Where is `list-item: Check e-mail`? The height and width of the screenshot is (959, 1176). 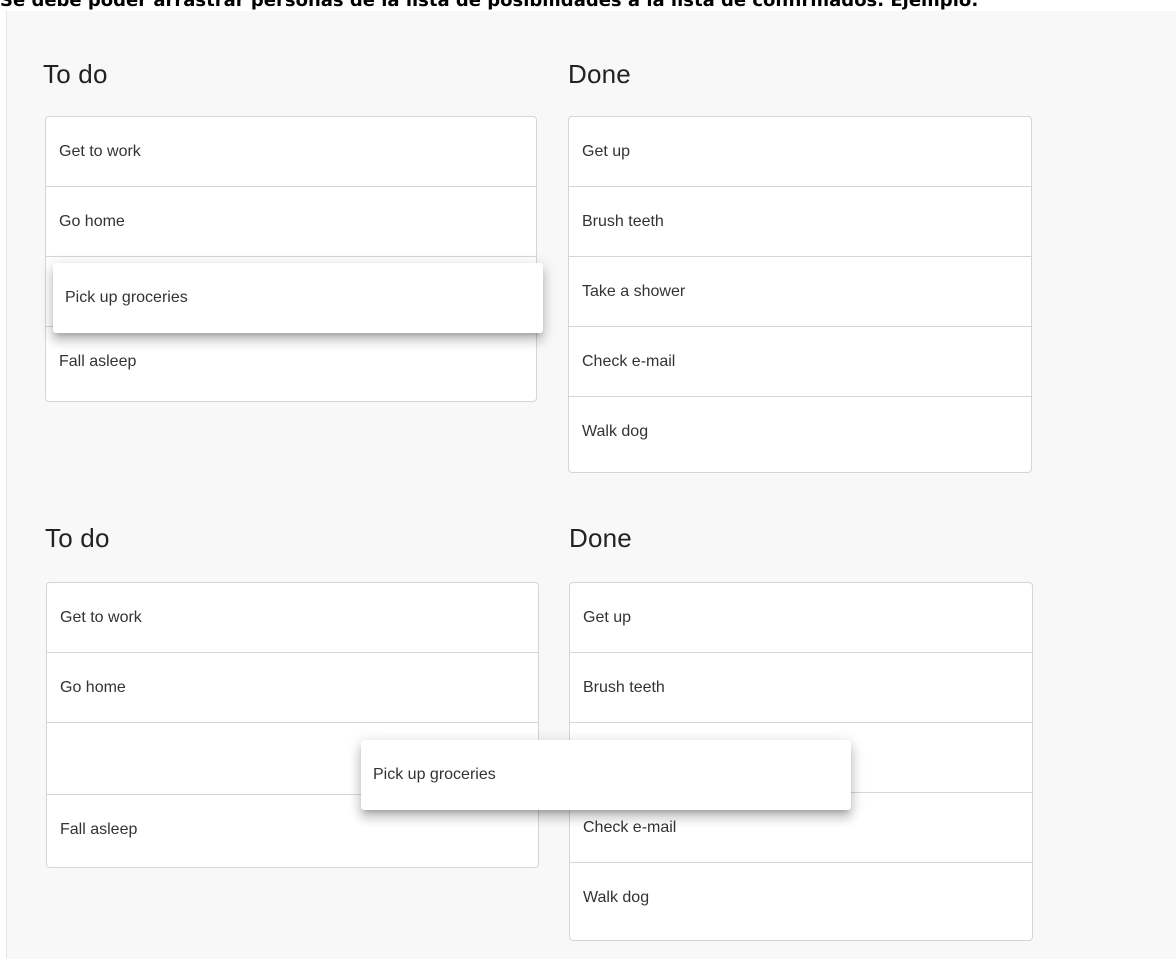 list-item: Check e-mail is located at coordinates (800, 362).